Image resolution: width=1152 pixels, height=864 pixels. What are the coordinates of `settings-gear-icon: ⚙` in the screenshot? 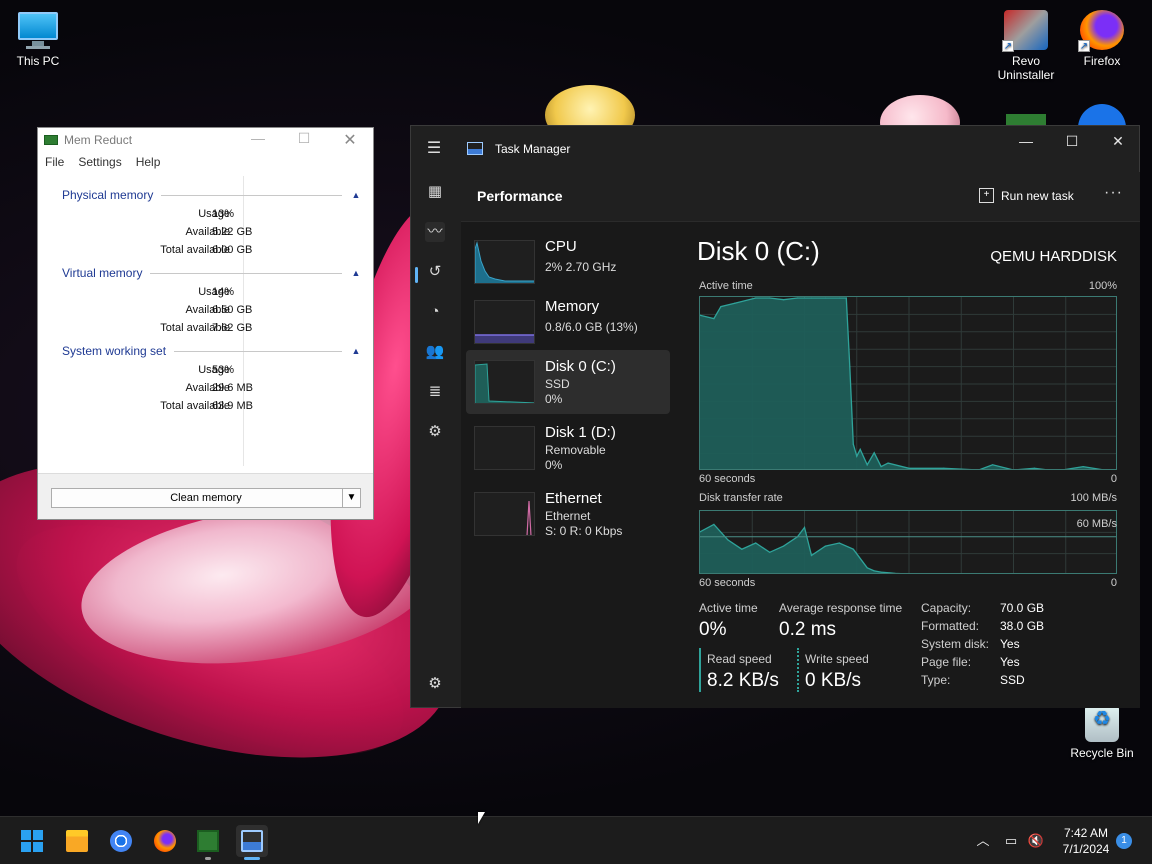 It's located at (435, 684).